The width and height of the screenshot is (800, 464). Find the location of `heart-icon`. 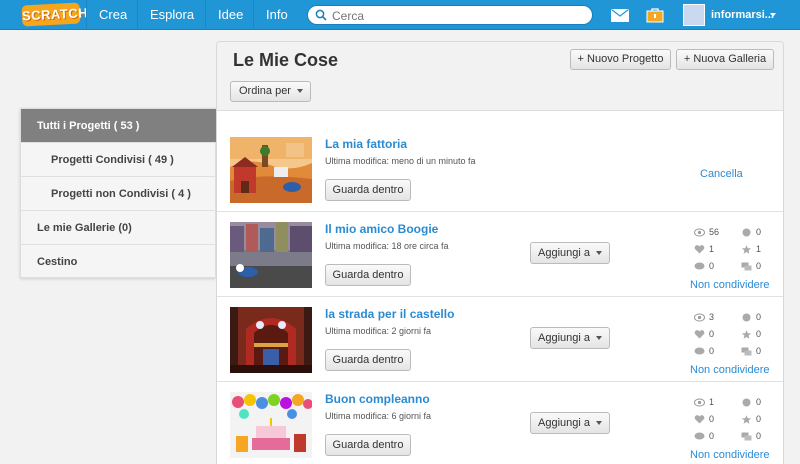

heart-icon is located at coordinates (699, 334).